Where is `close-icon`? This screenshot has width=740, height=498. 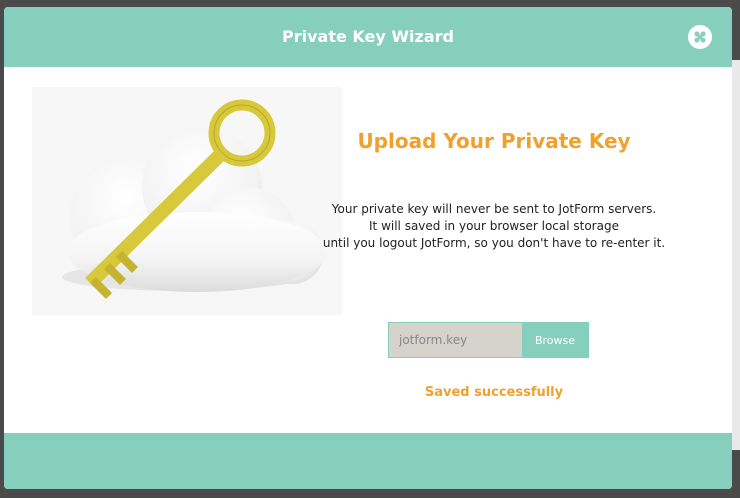 close-icon is located at coordinates (700, 37).